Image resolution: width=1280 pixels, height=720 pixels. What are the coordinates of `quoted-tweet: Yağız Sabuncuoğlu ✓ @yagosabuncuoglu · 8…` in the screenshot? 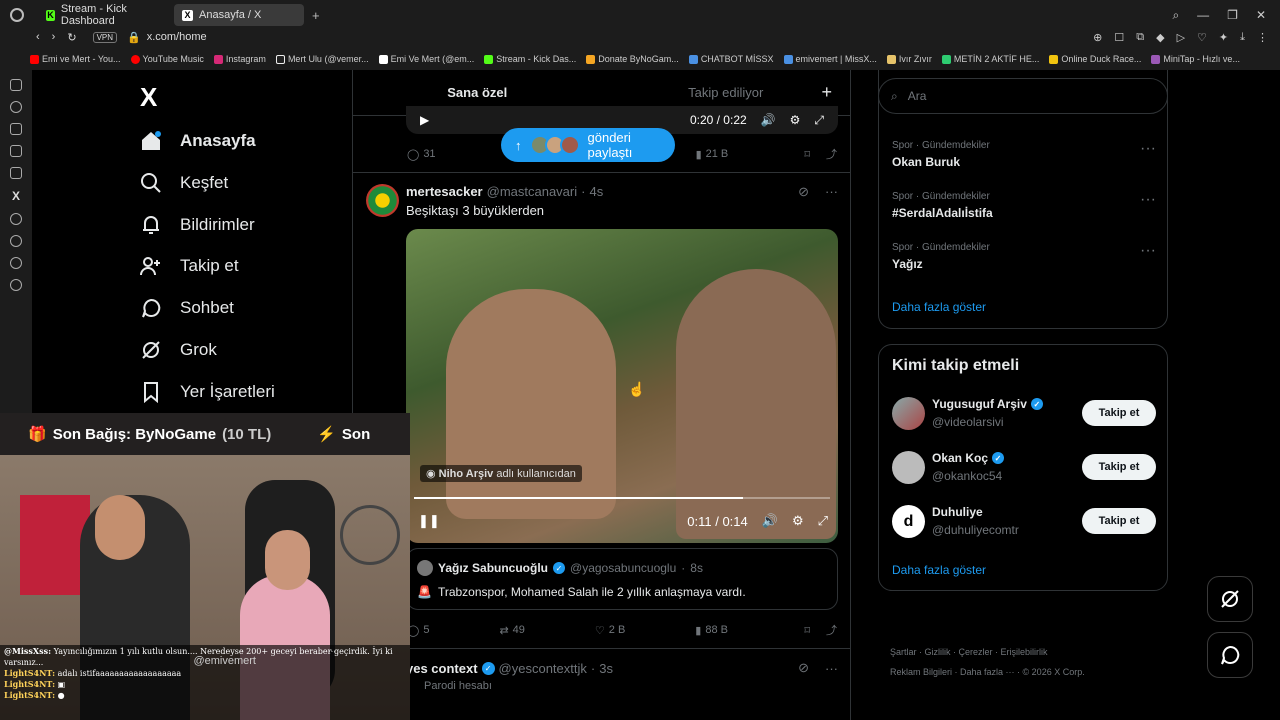 It's located at (622, 579).